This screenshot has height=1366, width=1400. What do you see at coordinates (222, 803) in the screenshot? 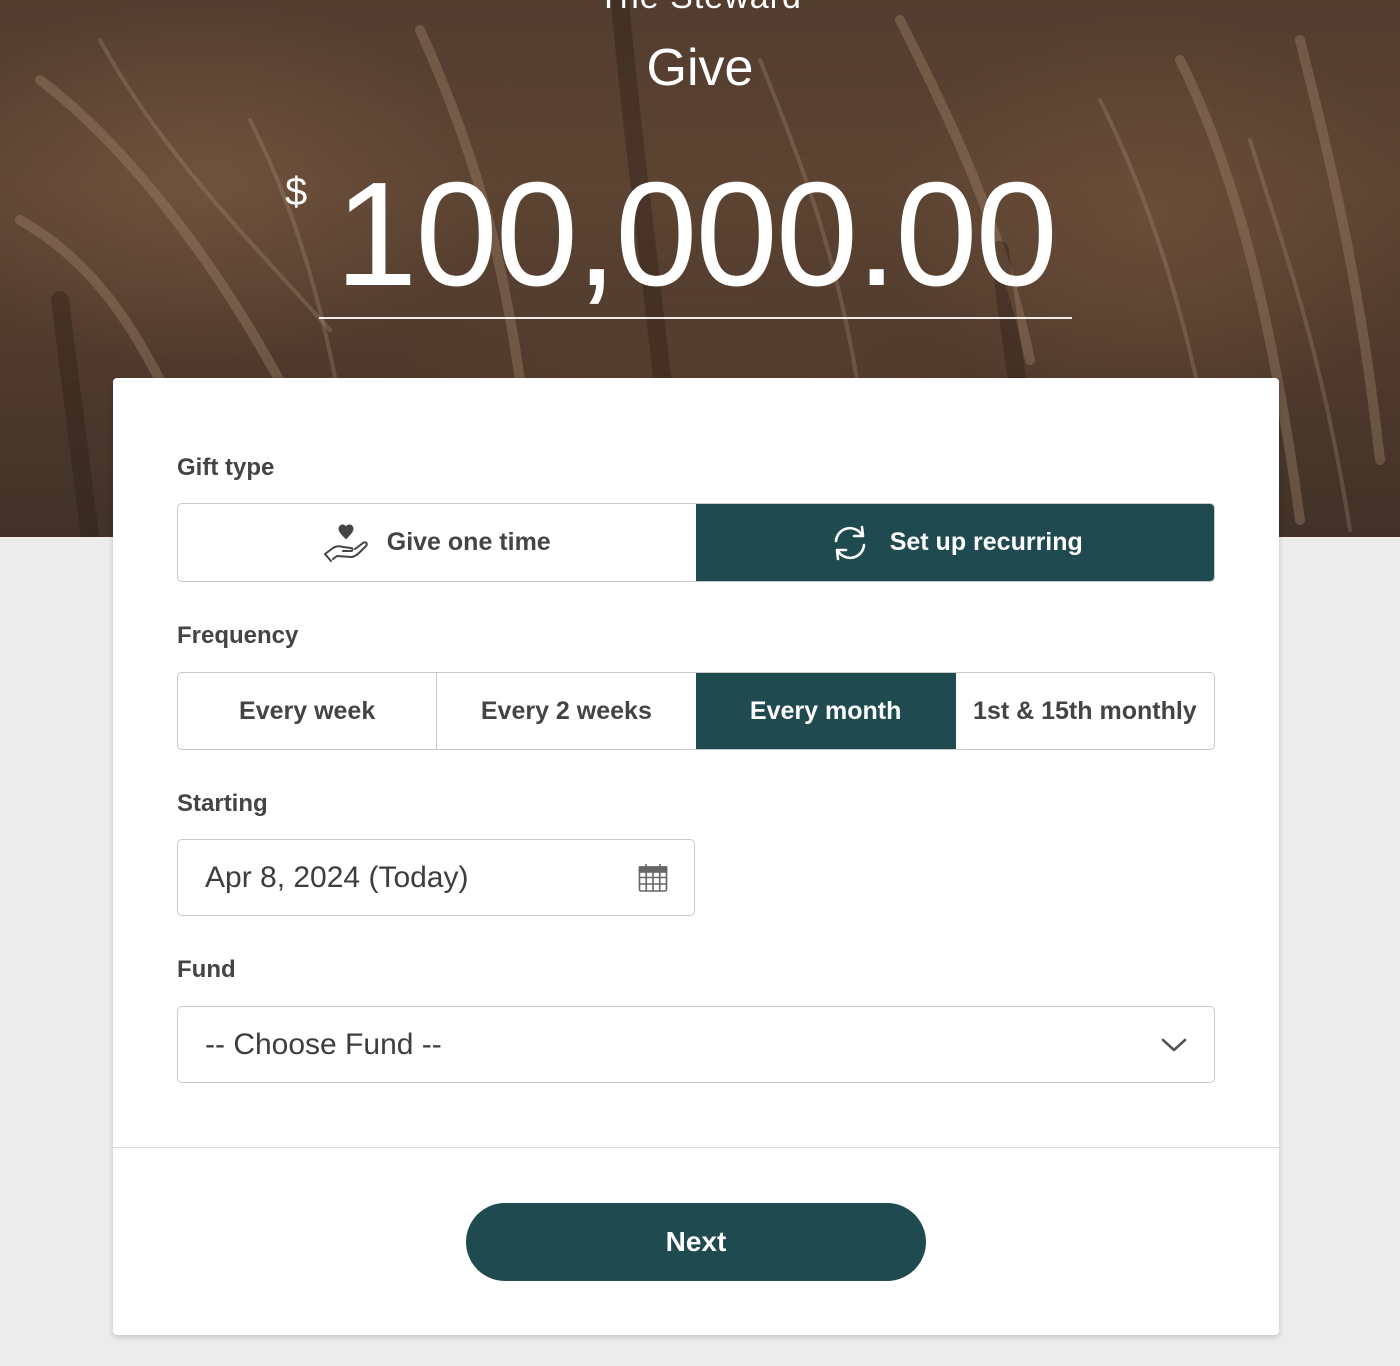
I see `starting-label: Starting` at bounding box center [222, 803].